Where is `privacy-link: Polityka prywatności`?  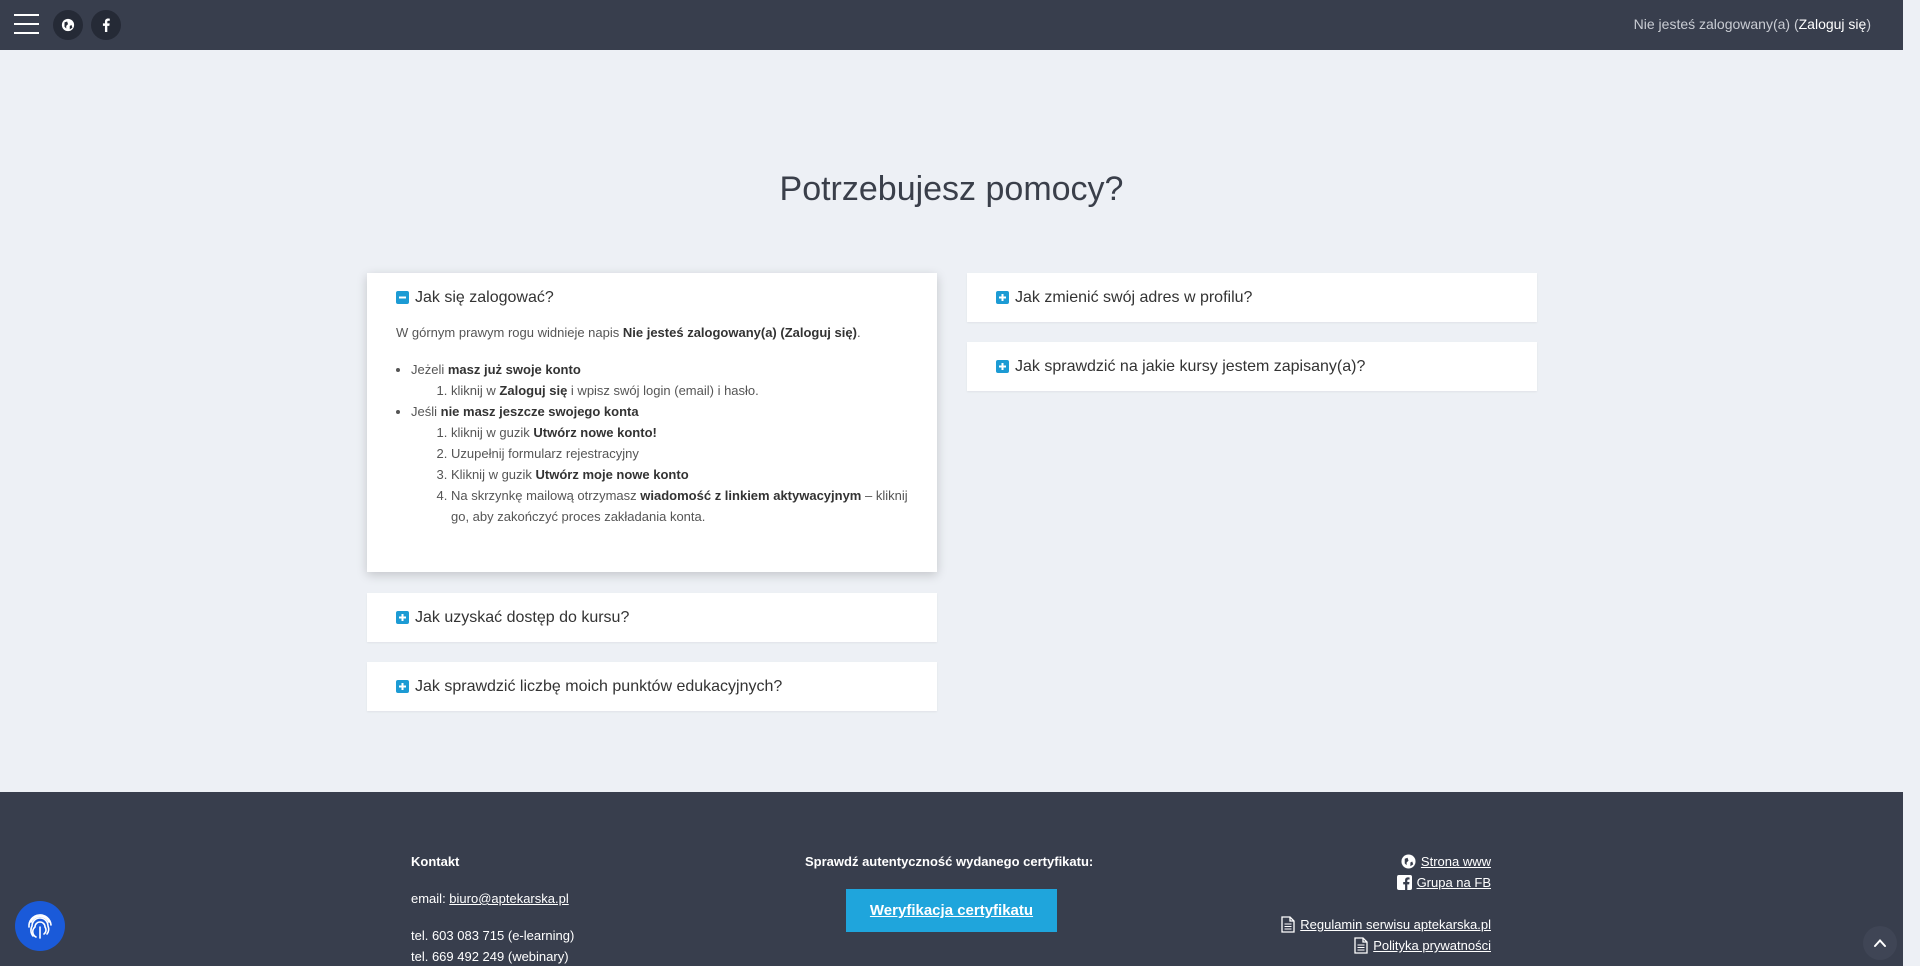
privacy-link: Polityka prywatności is located at coordinates (1422, 945).